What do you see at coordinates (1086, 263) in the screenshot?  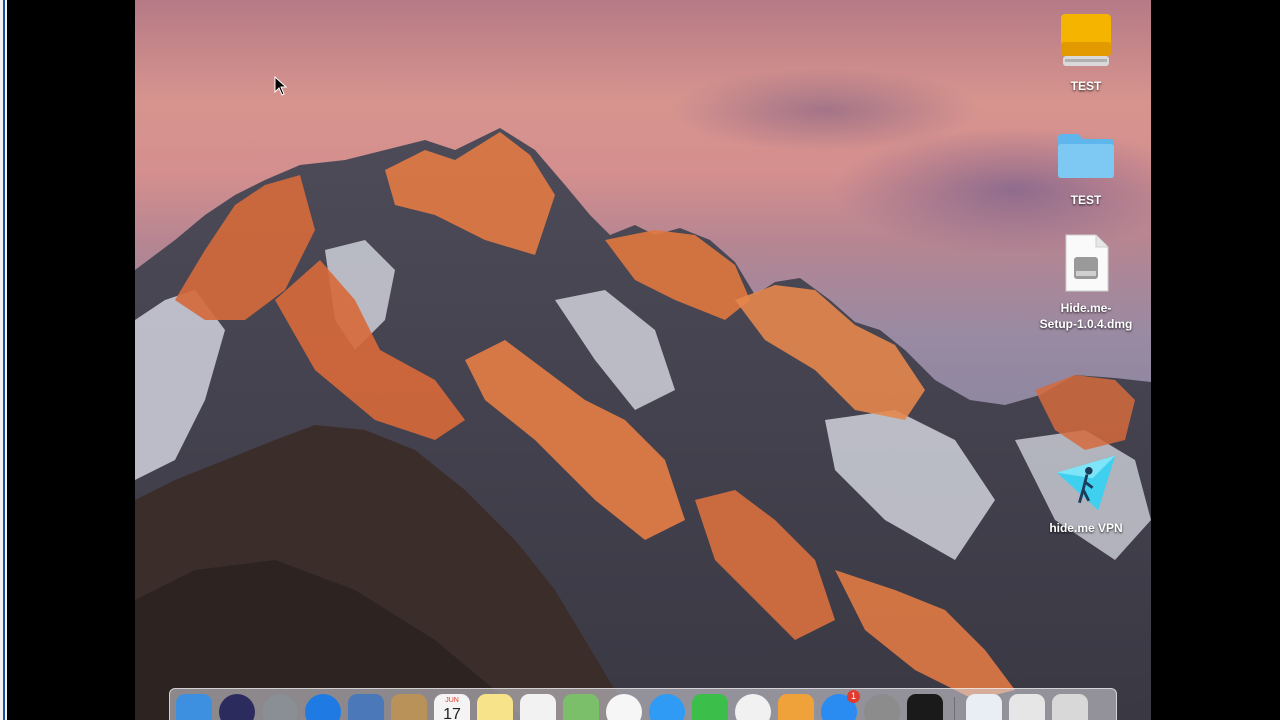 I see `dmg-file-icon` at bounding box center [1086, 263].